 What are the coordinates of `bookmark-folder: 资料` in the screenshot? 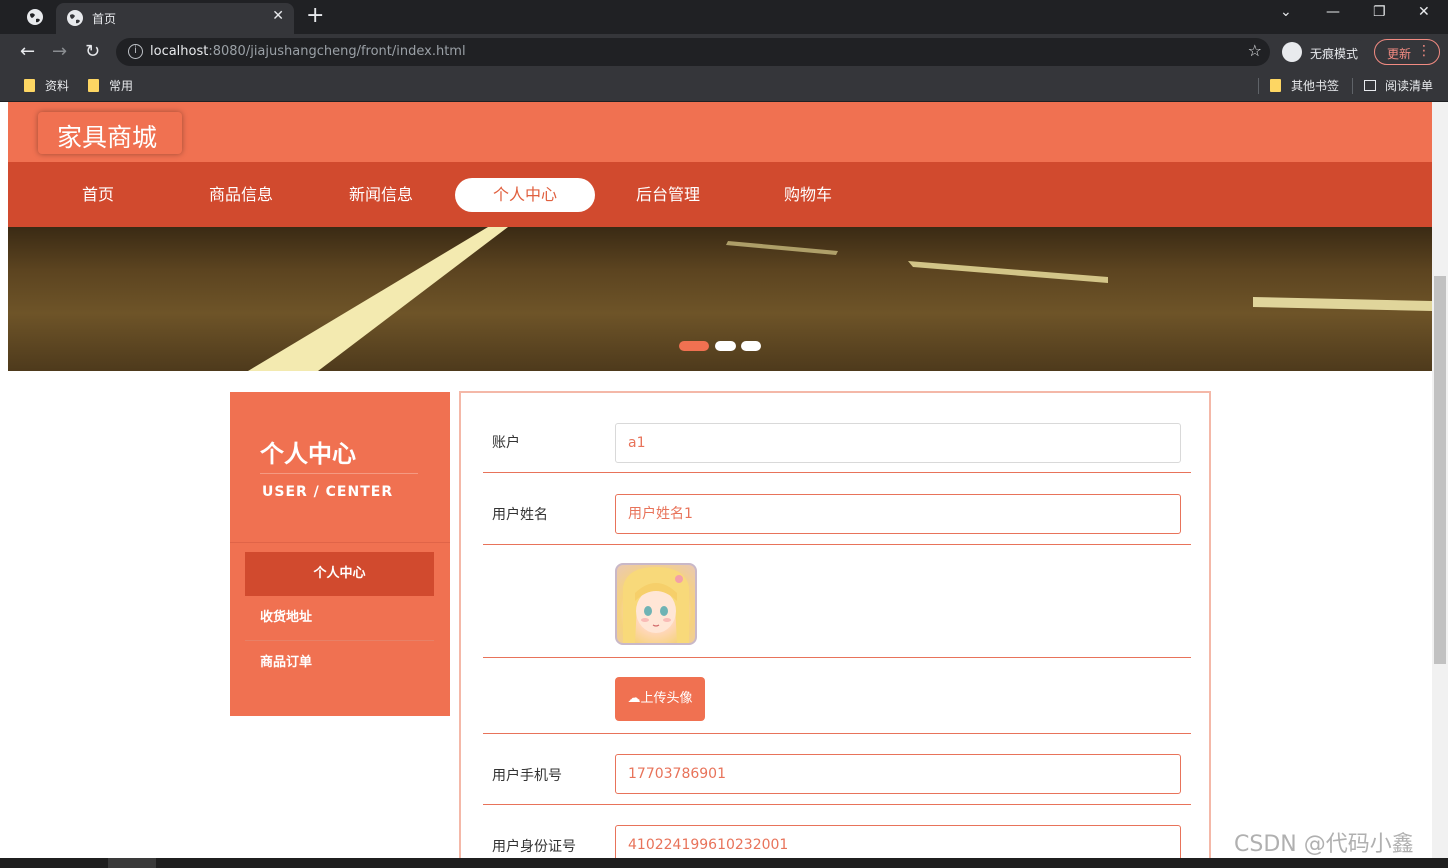 It's located at (46, 85).